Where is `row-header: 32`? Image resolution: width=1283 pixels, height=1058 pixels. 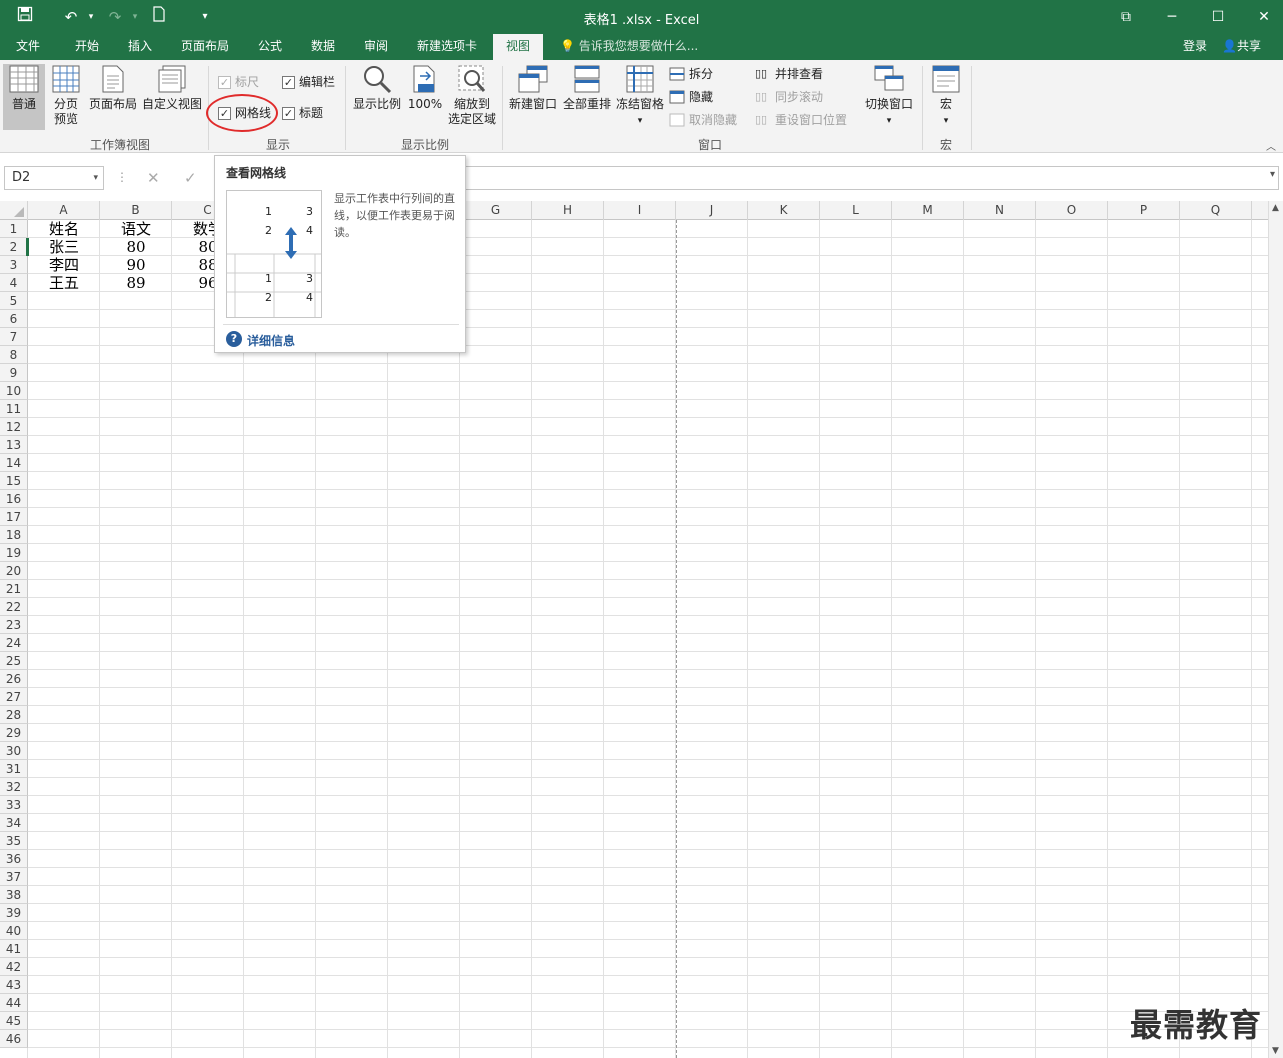
row-header: 32 is located at coordinates (14, 787).